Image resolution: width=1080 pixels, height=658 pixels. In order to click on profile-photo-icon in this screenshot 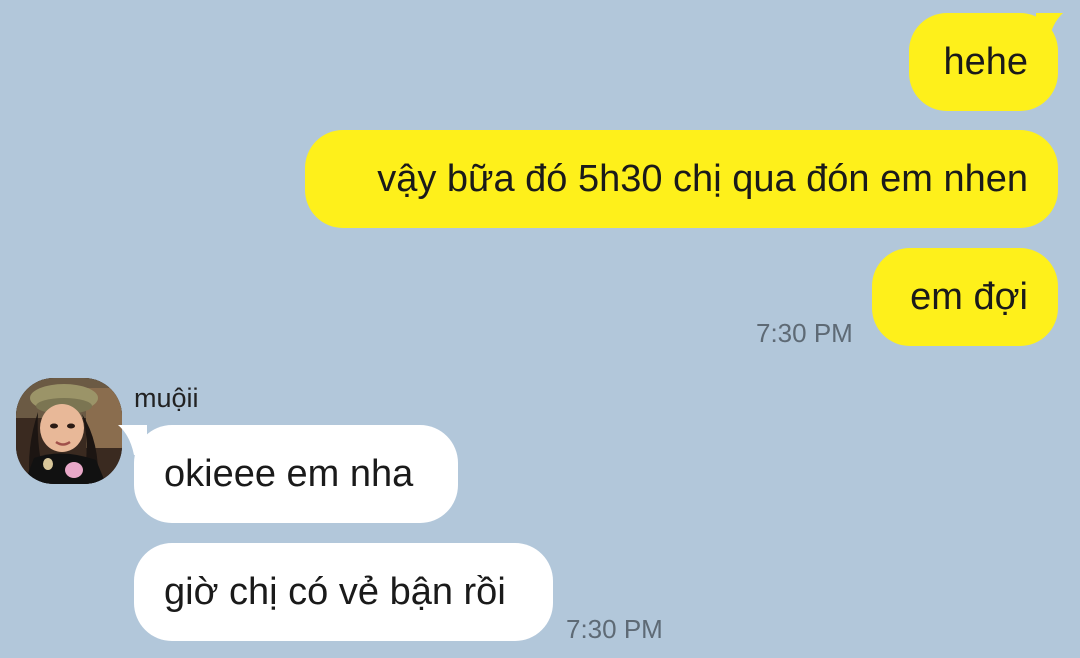, I will do `click(69, 431)`.